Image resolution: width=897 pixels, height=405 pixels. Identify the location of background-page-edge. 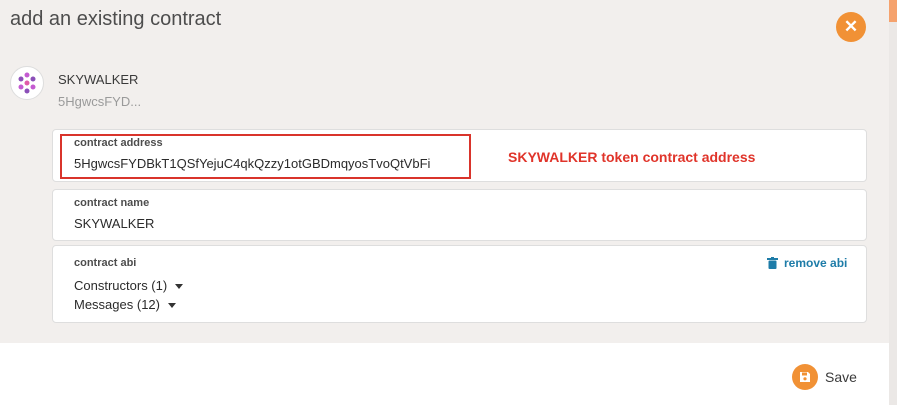
(893, 202).